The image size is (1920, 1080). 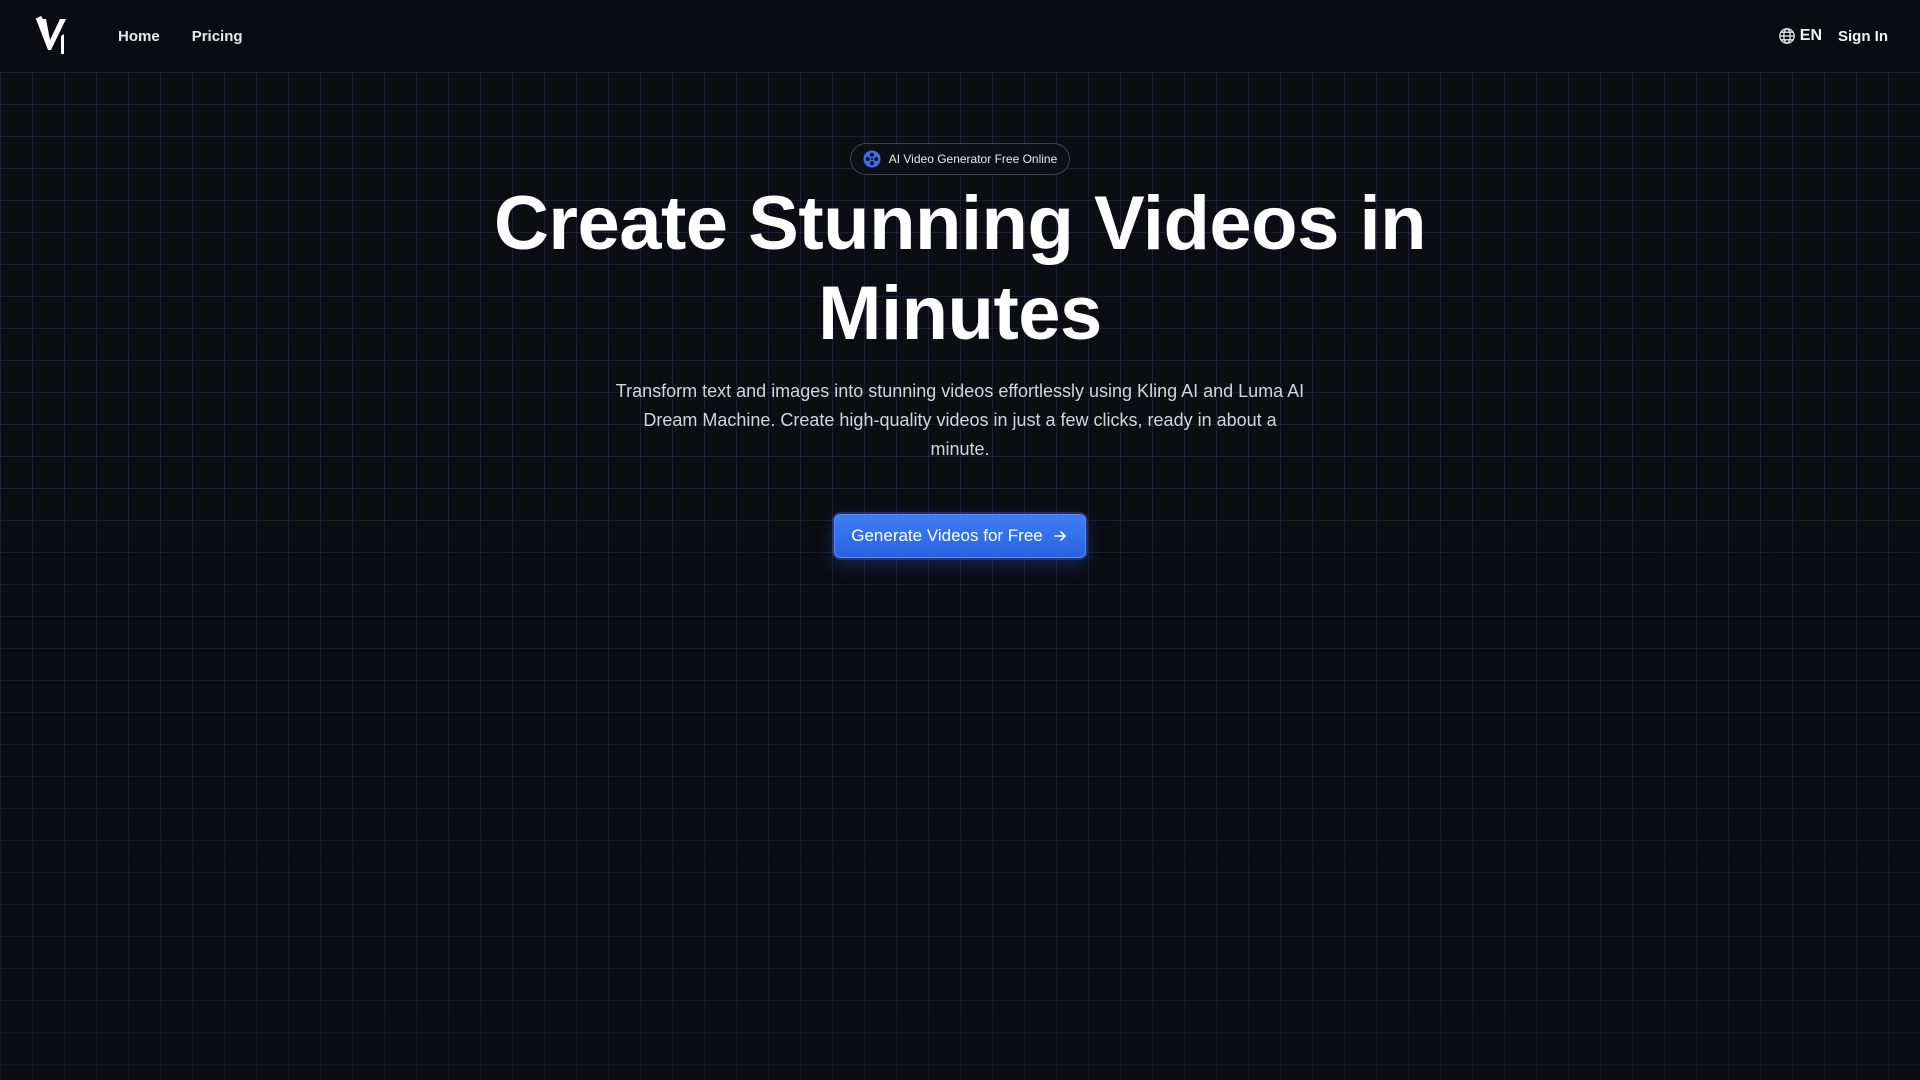 I want to click on globe-icon, so click(x=1787, y=36).